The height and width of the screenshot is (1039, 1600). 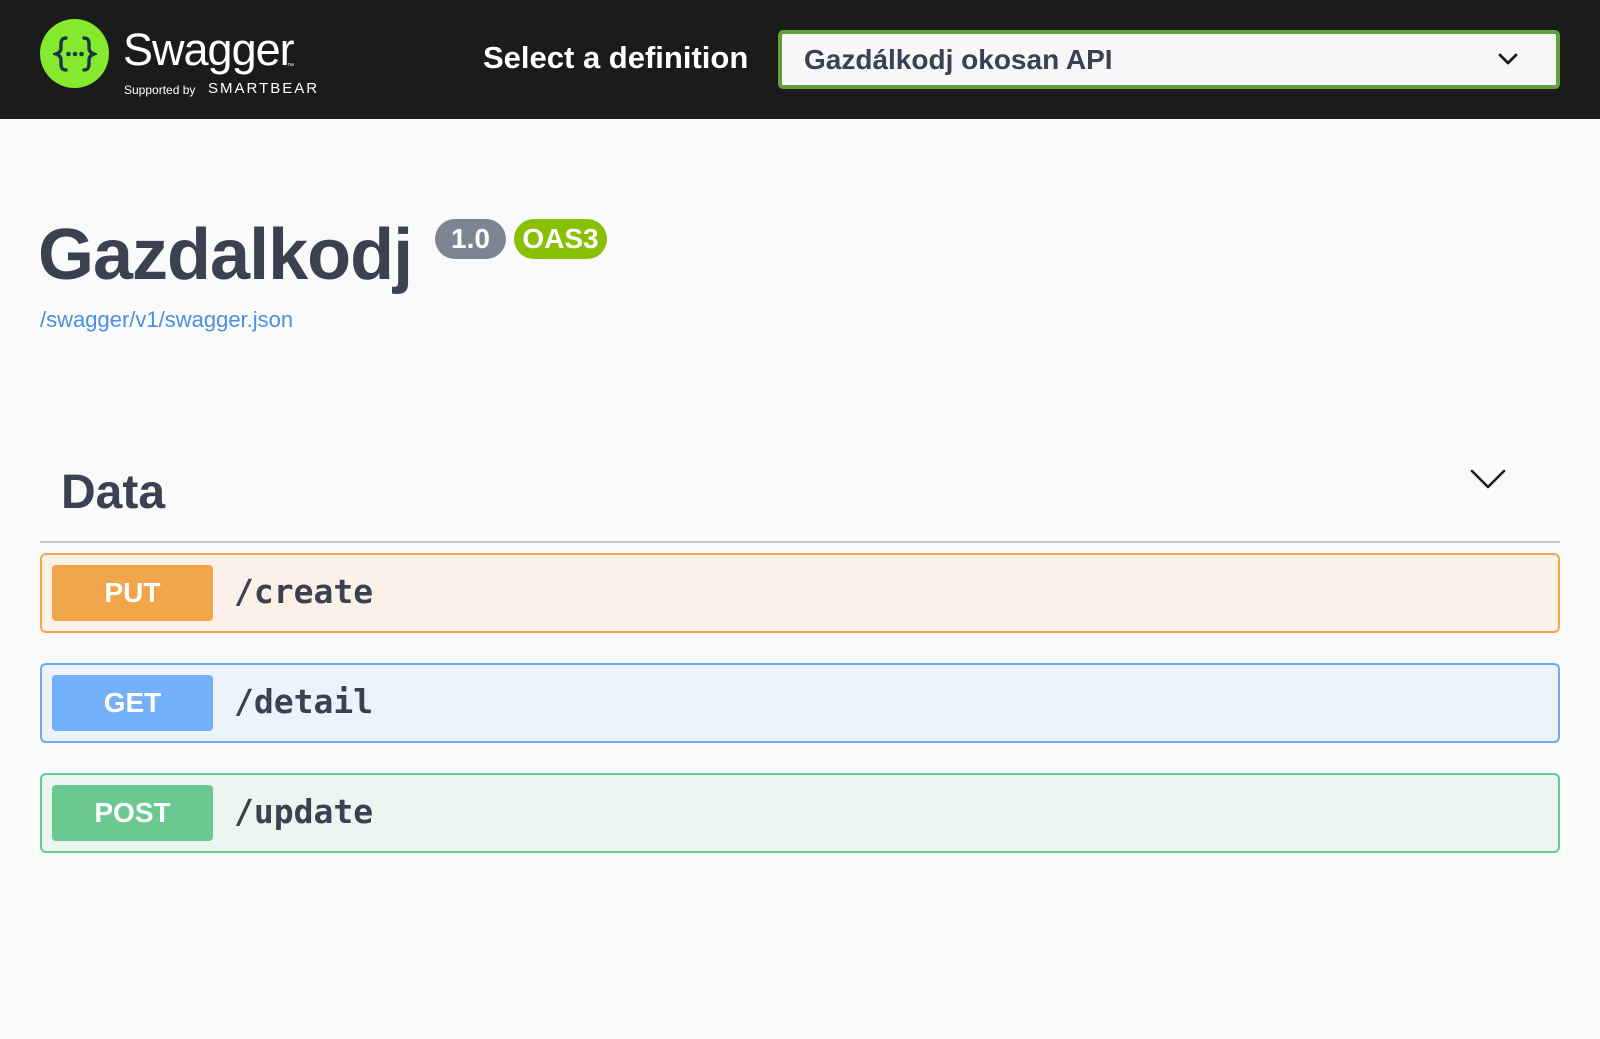 I want to click on braces-icon, so click(x=74, y=53).